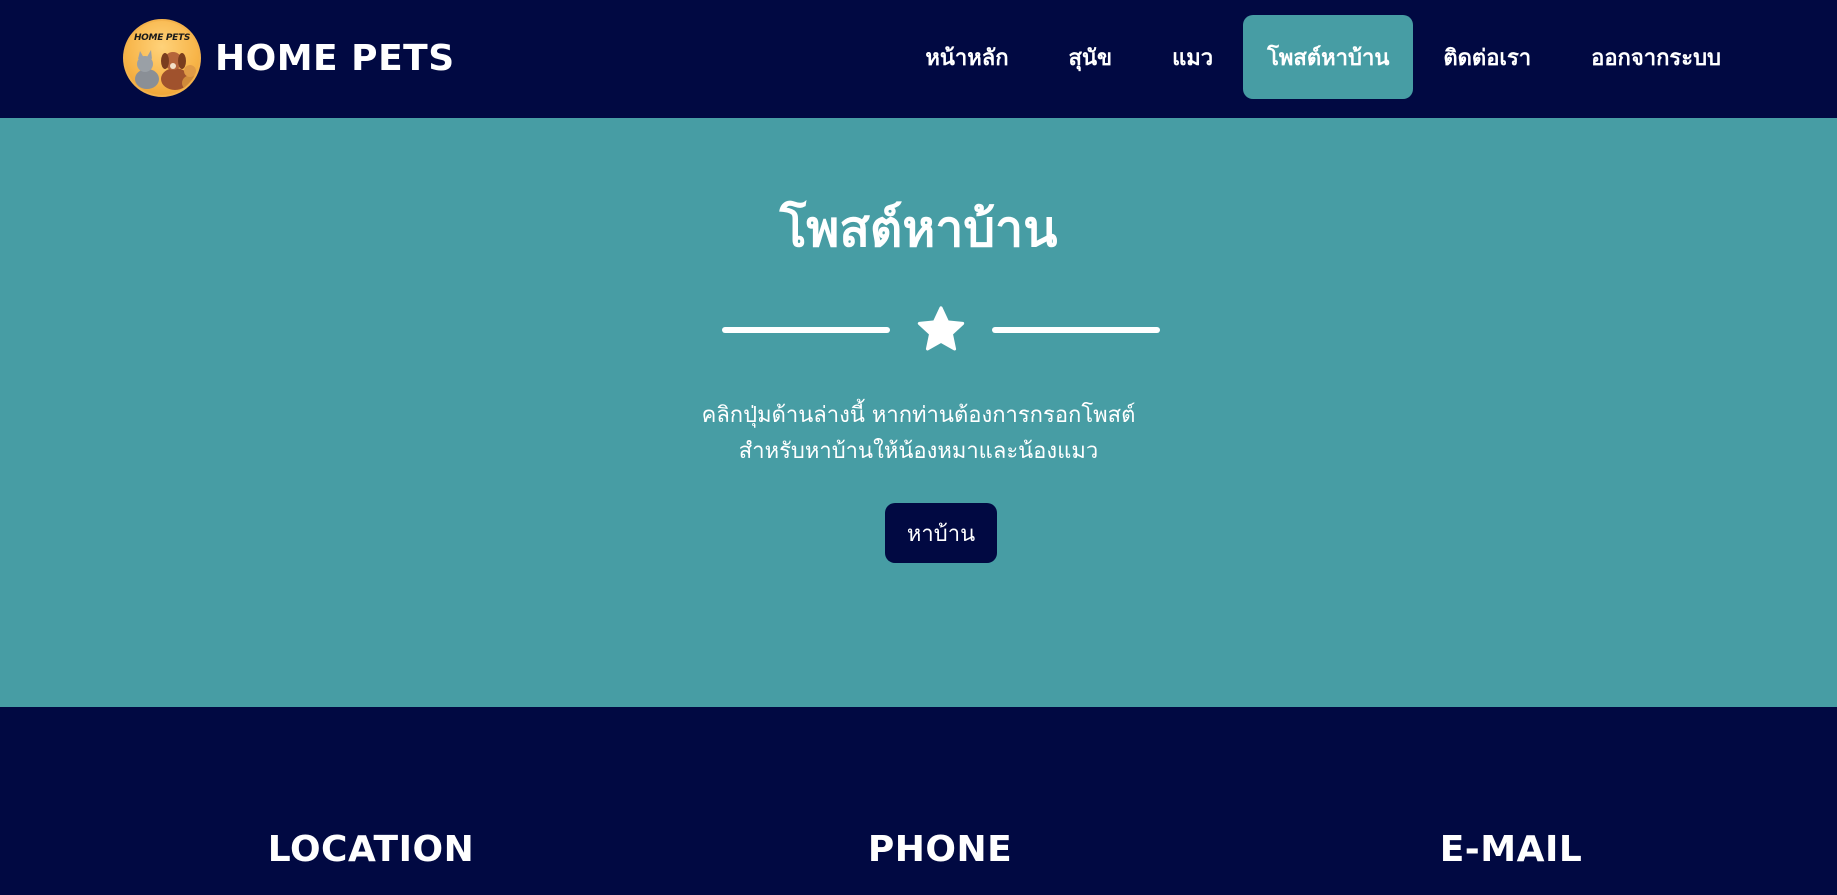 The image size is (1837, 895). I want to click on nav-link-contact: ติดต่อเรา, so click(1487, 57).